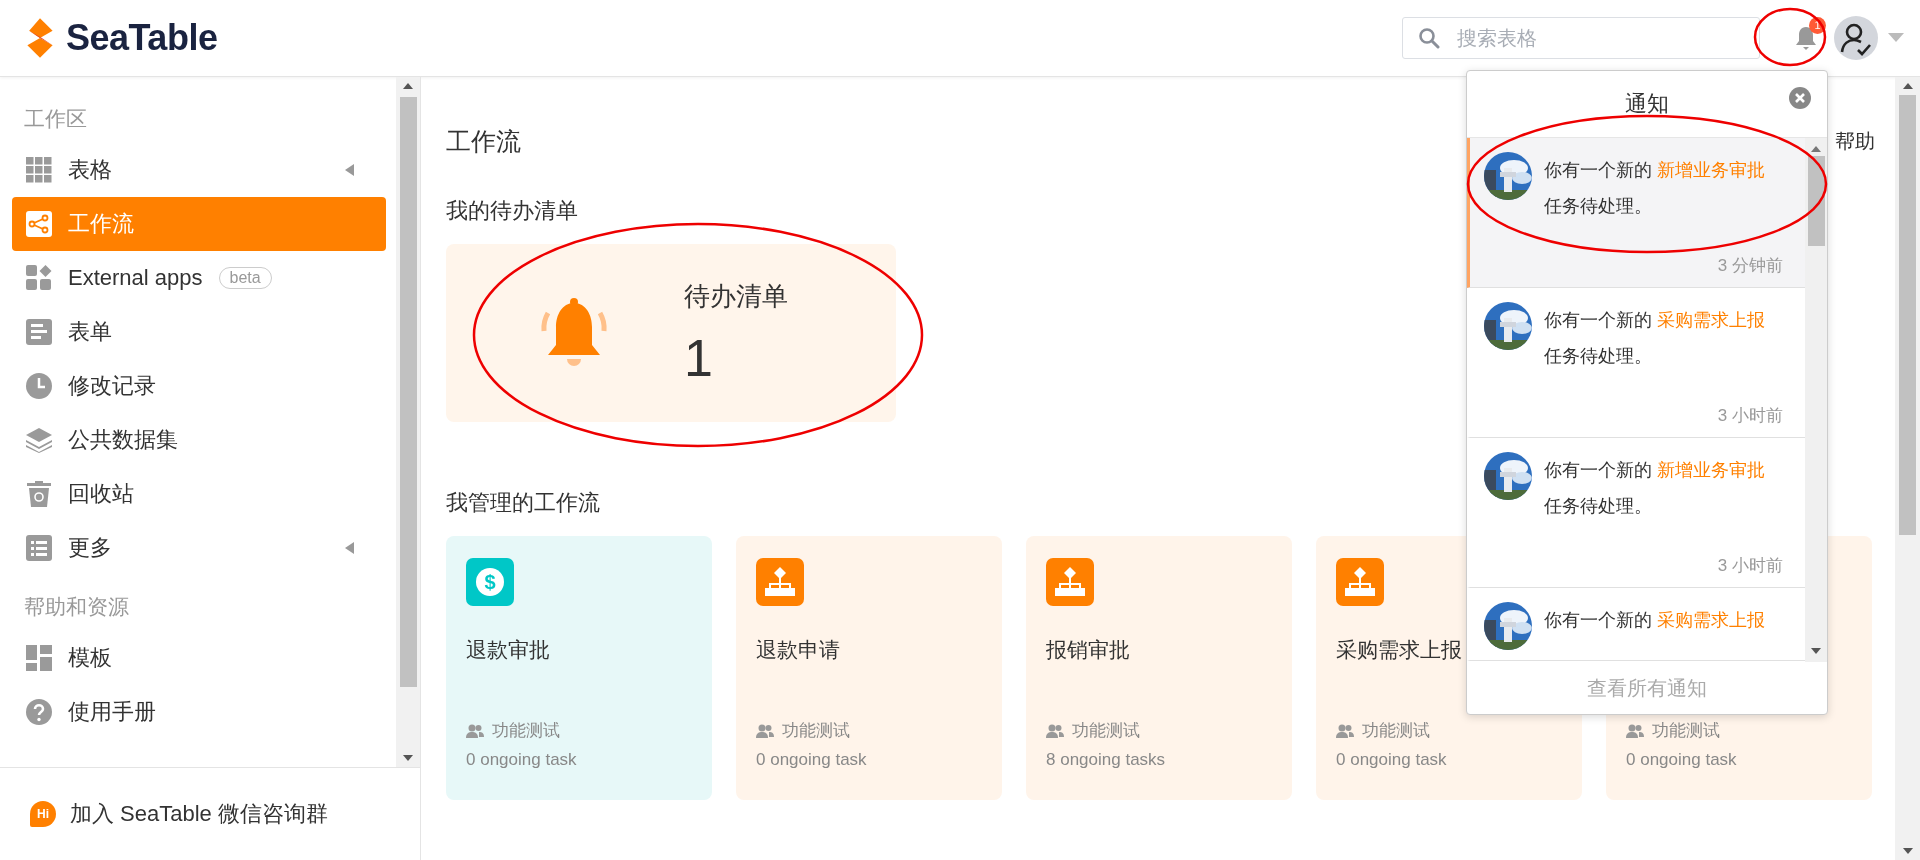 The height and width of the screenshot is (860, 1920). Describe the element at coordinates (1429, 38) in the screenshot. I see `search-icon` at that location.